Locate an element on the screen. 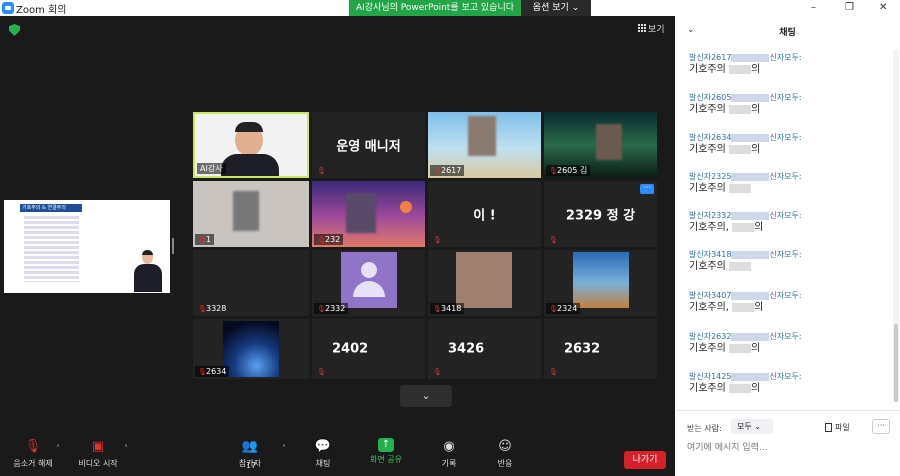  chat-message: 발신자2332 신자모두: 기호주의, 의 is located at coordinates (745, 222).